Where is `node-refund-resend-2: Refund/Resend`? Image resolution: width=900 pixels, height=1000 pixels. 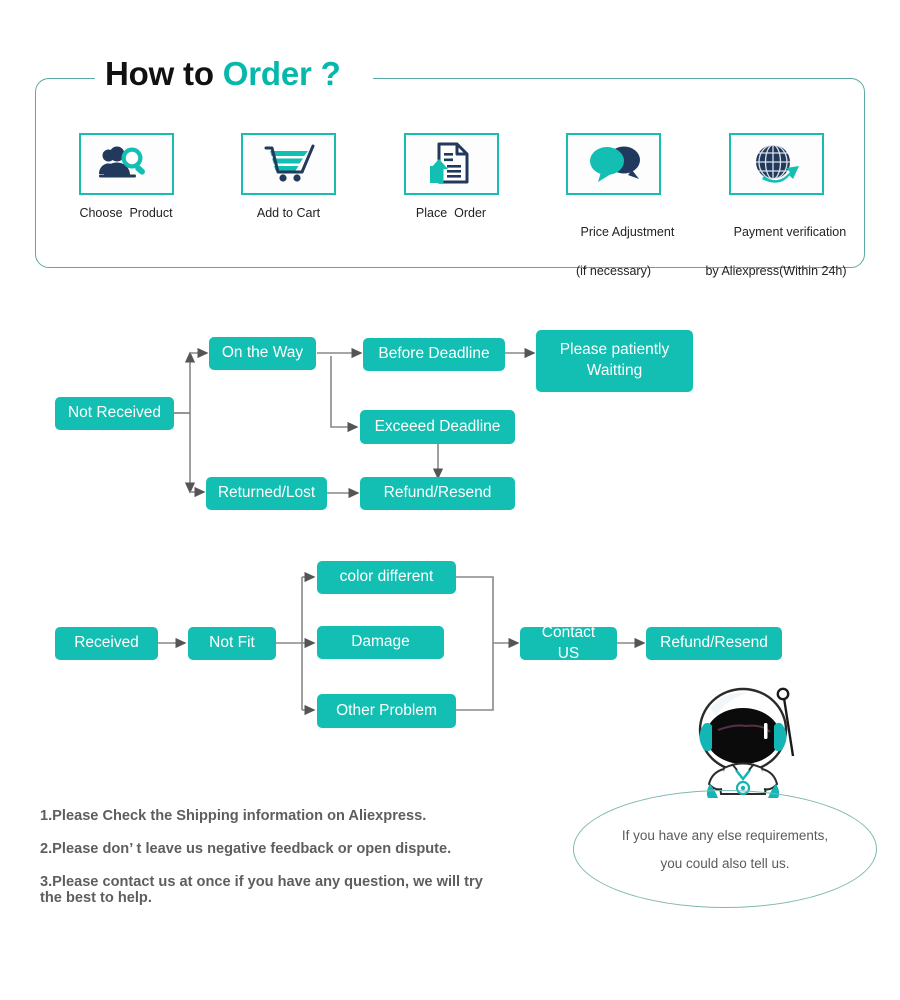
node-refund-resend-2: Refund/Resend is located at coordinates (714, 643).